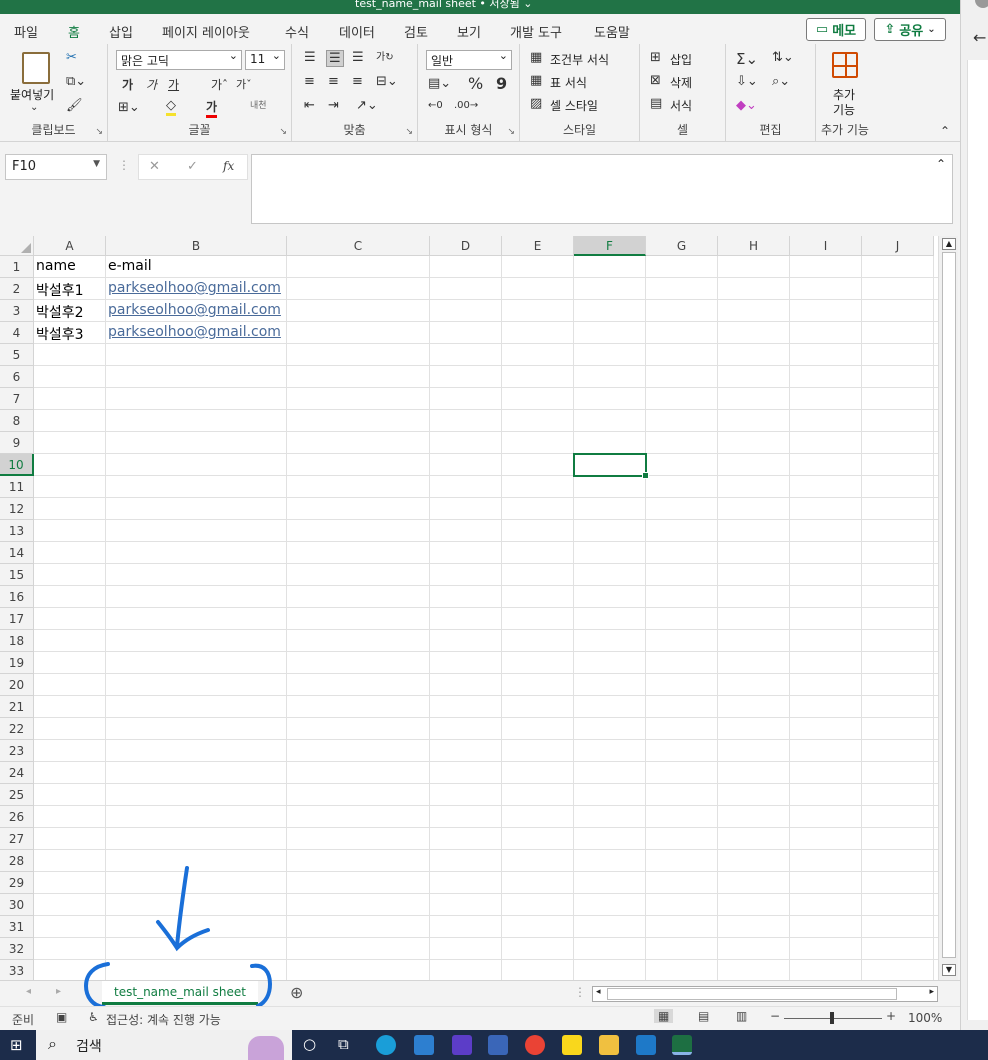  Describe the element at coordinates (28, 991) in the screenshot. I see `prev-sheet-icon: ◂` at that location.